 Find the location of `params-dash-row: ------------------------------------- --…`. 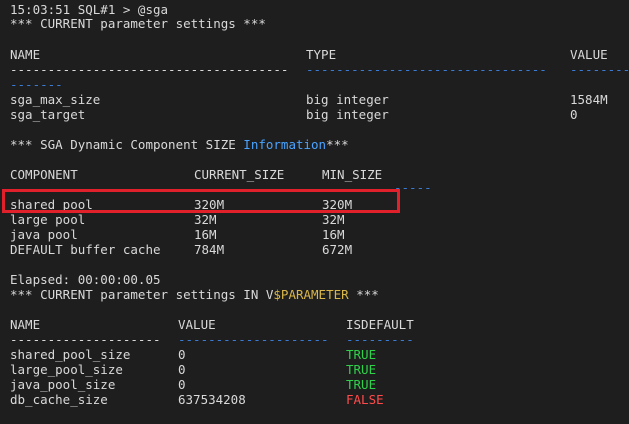

params-dash-row: ------------------------------------- --… is located at coordinates (319, 69).